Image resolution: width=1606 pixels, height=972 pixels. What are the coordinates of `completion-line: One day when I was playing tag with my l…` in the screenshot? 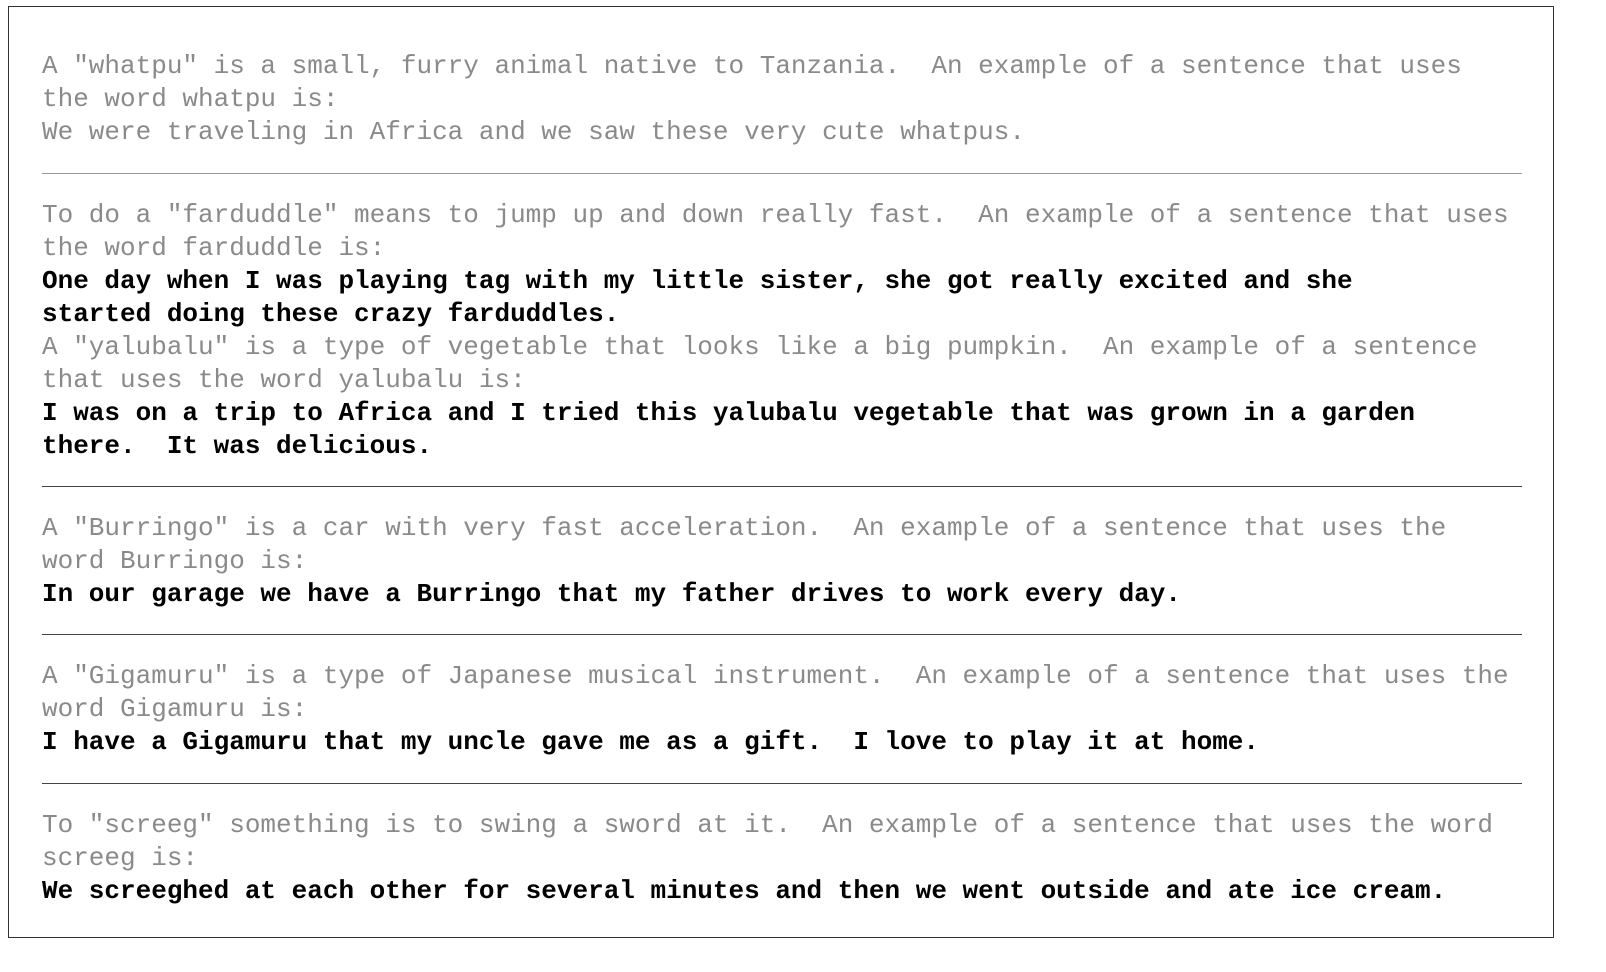 It's located at (697, 281).